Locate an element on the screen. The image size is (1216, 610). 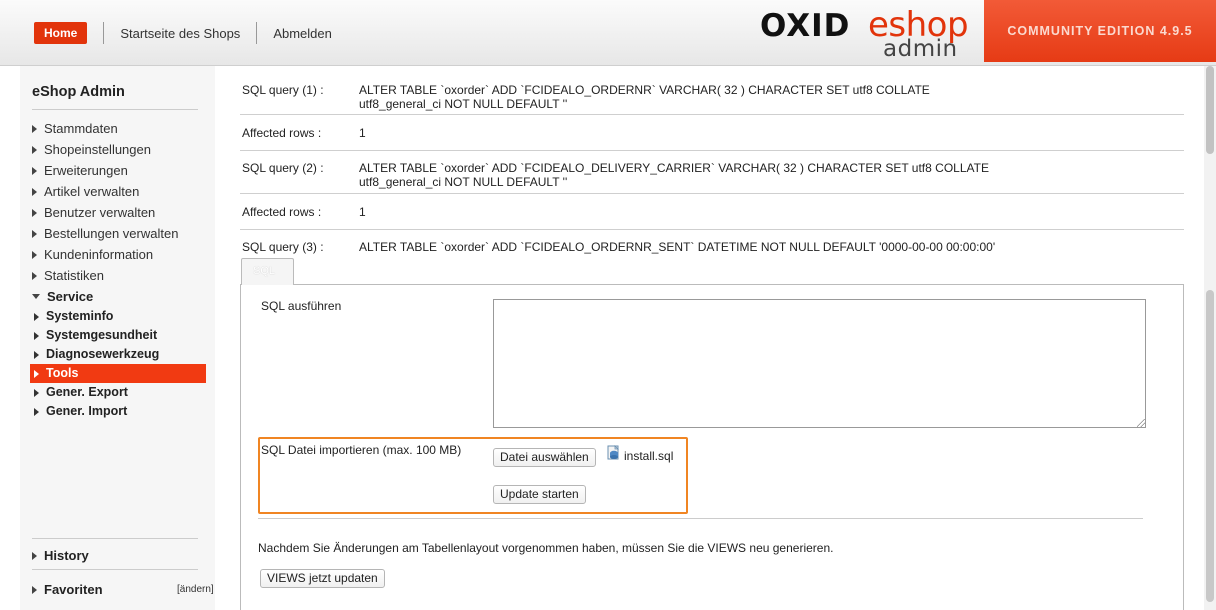
sidebar-item-kundeninformation: Kundeninformation is located at coordinates (119, 254).